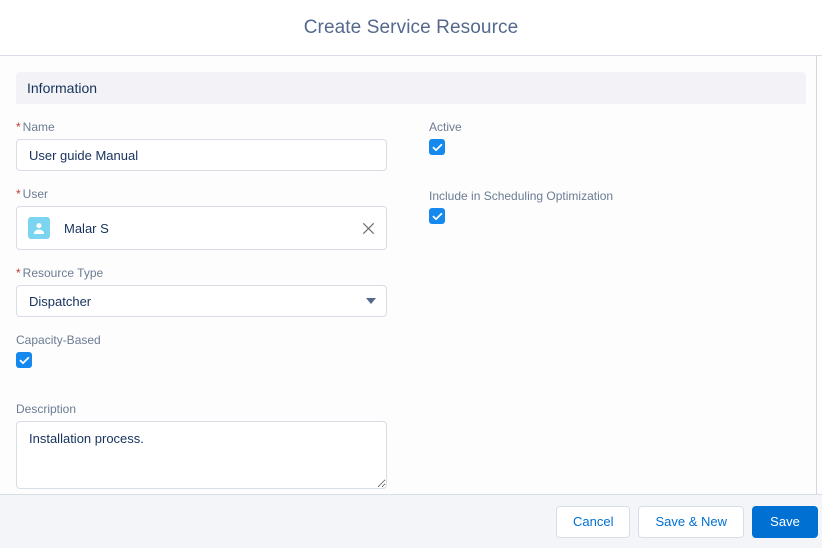  I want to click on page-title: Create Service Resource, so click(411, 27).